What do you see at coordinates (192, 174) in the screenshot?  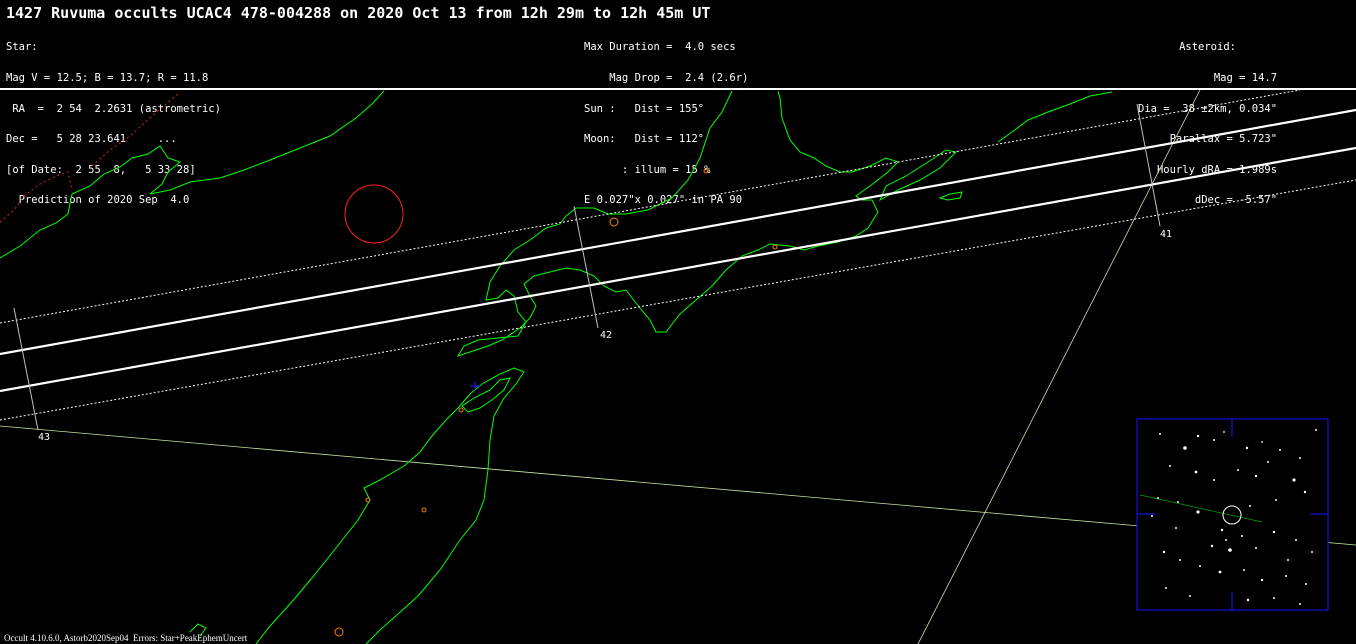 I see `coastline-northwest` at bounding box center [192, 174].